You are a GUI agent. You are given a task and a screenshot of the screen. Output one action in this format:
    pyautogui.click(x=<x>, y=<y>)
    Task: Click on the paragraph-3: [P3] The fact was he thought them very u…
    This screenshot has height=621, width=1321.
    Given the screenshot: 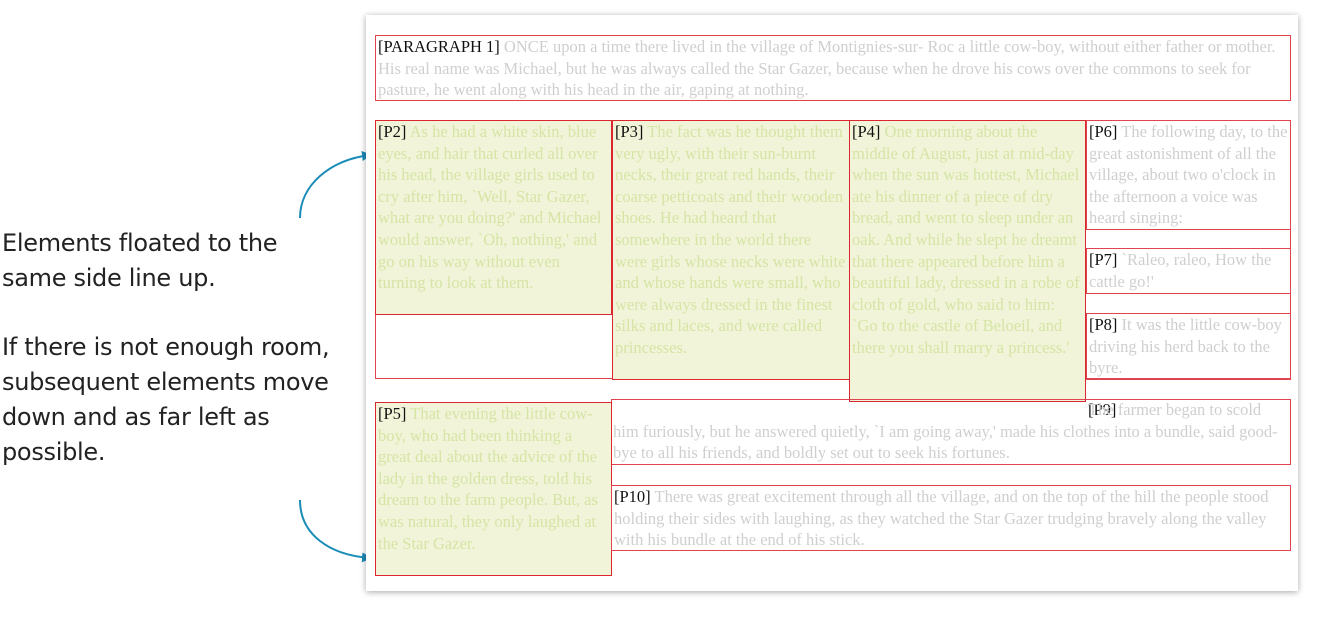 What is the action you would take?
    pyautogui.click(x=731, y=250)
    